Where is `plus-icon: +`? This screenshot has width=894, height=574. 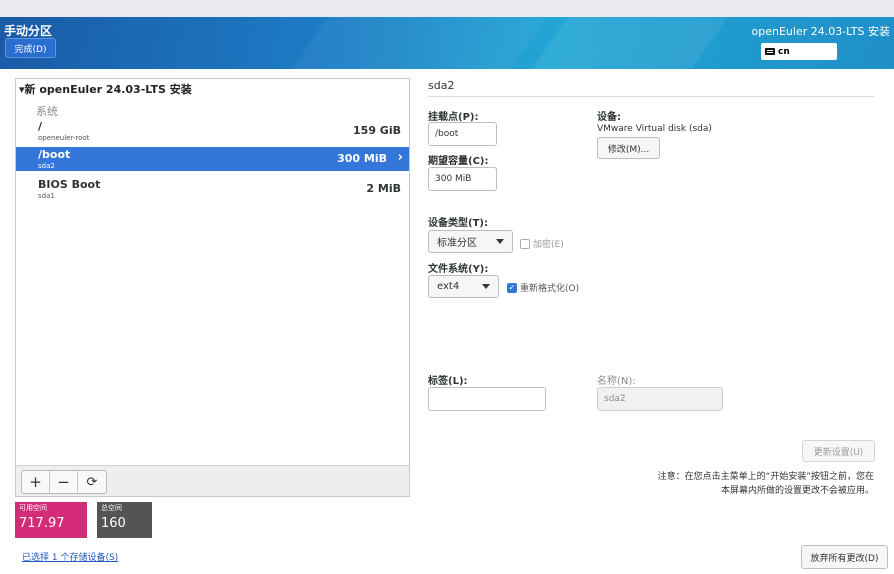
plus-icon: + is located at coordinates (35, 482).